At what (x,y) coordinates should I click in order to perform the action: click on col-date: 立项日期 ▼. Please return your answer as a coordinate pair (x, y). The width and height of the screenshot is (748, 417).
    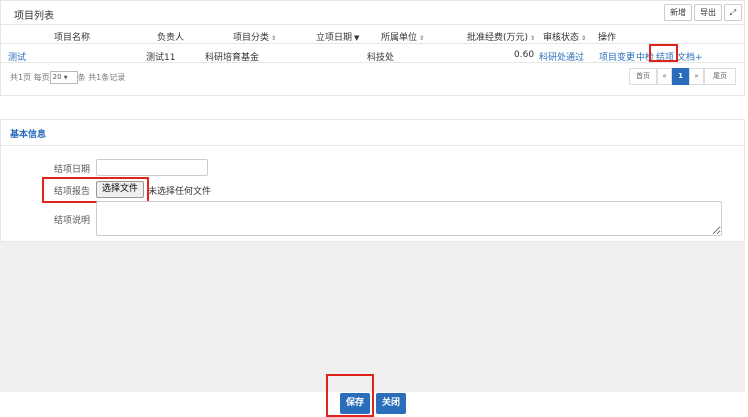
    Looking at the image, I should click on (337, 36).